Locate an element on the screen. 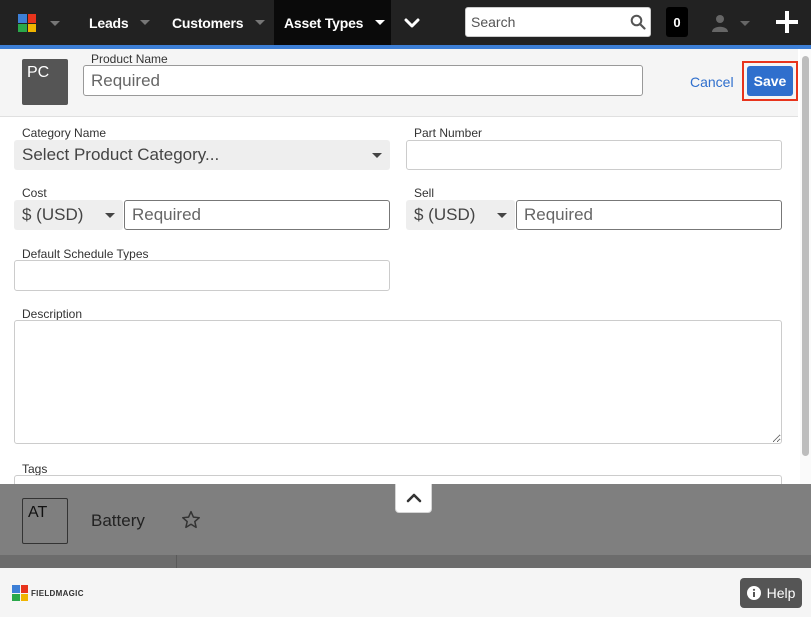 The width and height of the screenshot is (811, 617). sell-input is located at coordinates (649, 215).